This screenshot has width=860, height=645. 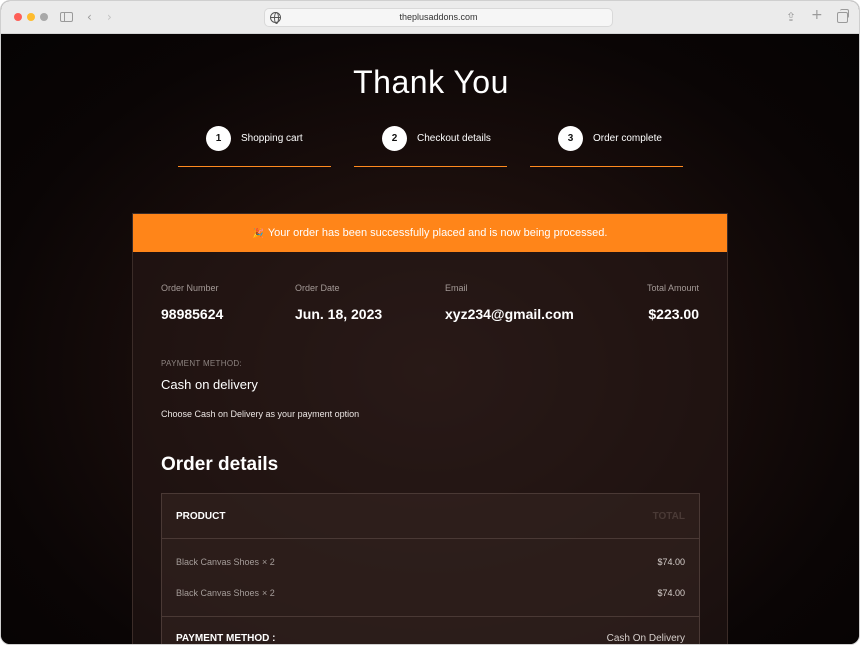 What do you see at coordinates (509, 314) in the screenshot?
I see `email-value: xyz234@gmail.com` at bounding box center [509, 314].